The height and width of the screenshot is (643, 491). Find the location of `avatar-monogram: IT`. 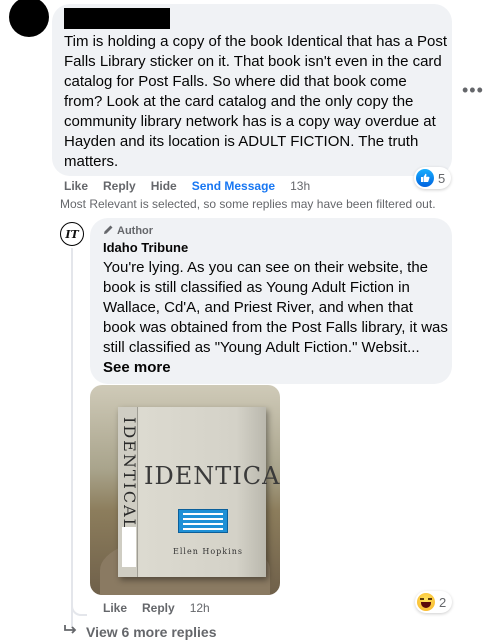

avatar-monogram: IT is located at coordinates (72, 234).